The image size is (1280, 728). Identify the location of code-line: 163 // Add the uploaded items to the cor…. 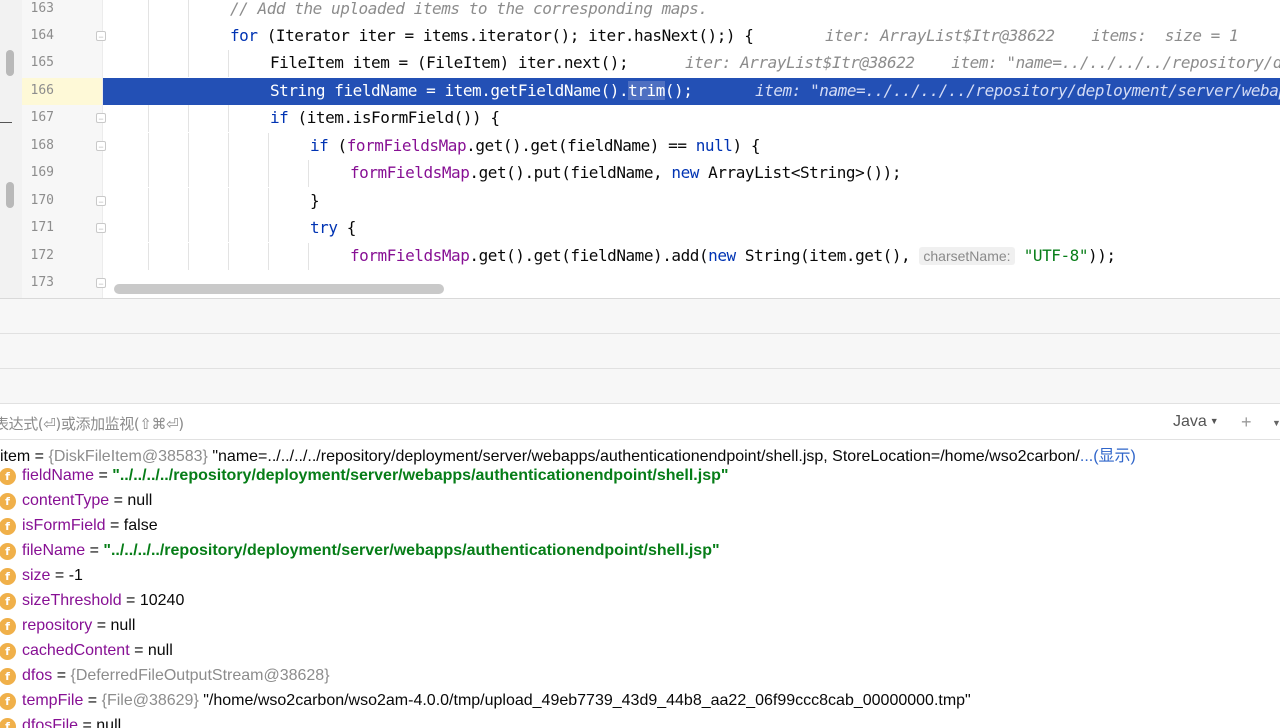
(640, 11).